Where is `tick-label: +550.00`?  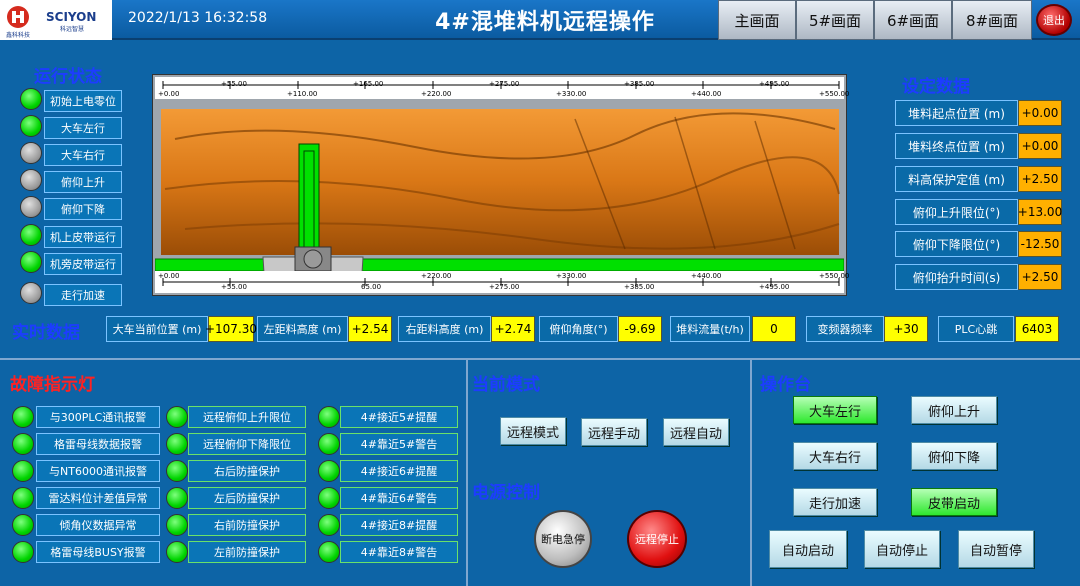
tick-label: +550.00 is located at coordinates (834, 276).